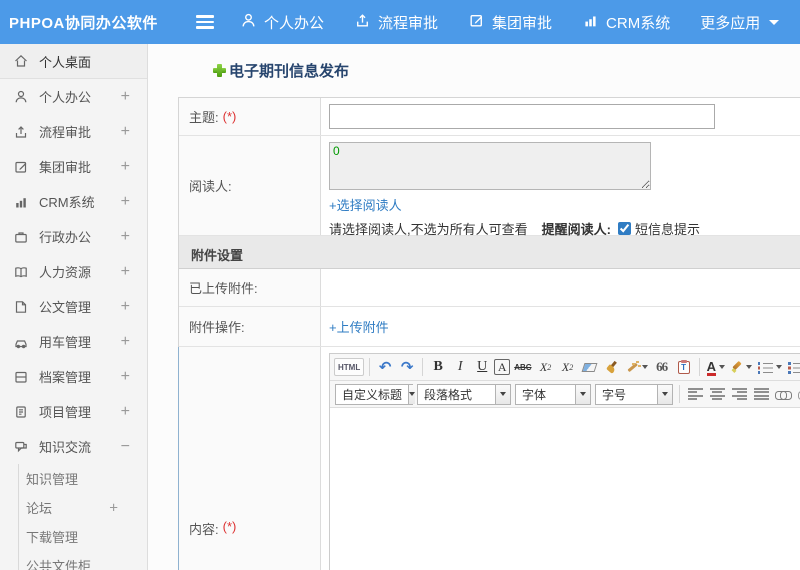 The height and width of the screenshot is (570, 800). Describe the element at coordinates (73, 236) in the screenshot. I see `sidebar-item-admin-office: 行政办公 +` at that location.